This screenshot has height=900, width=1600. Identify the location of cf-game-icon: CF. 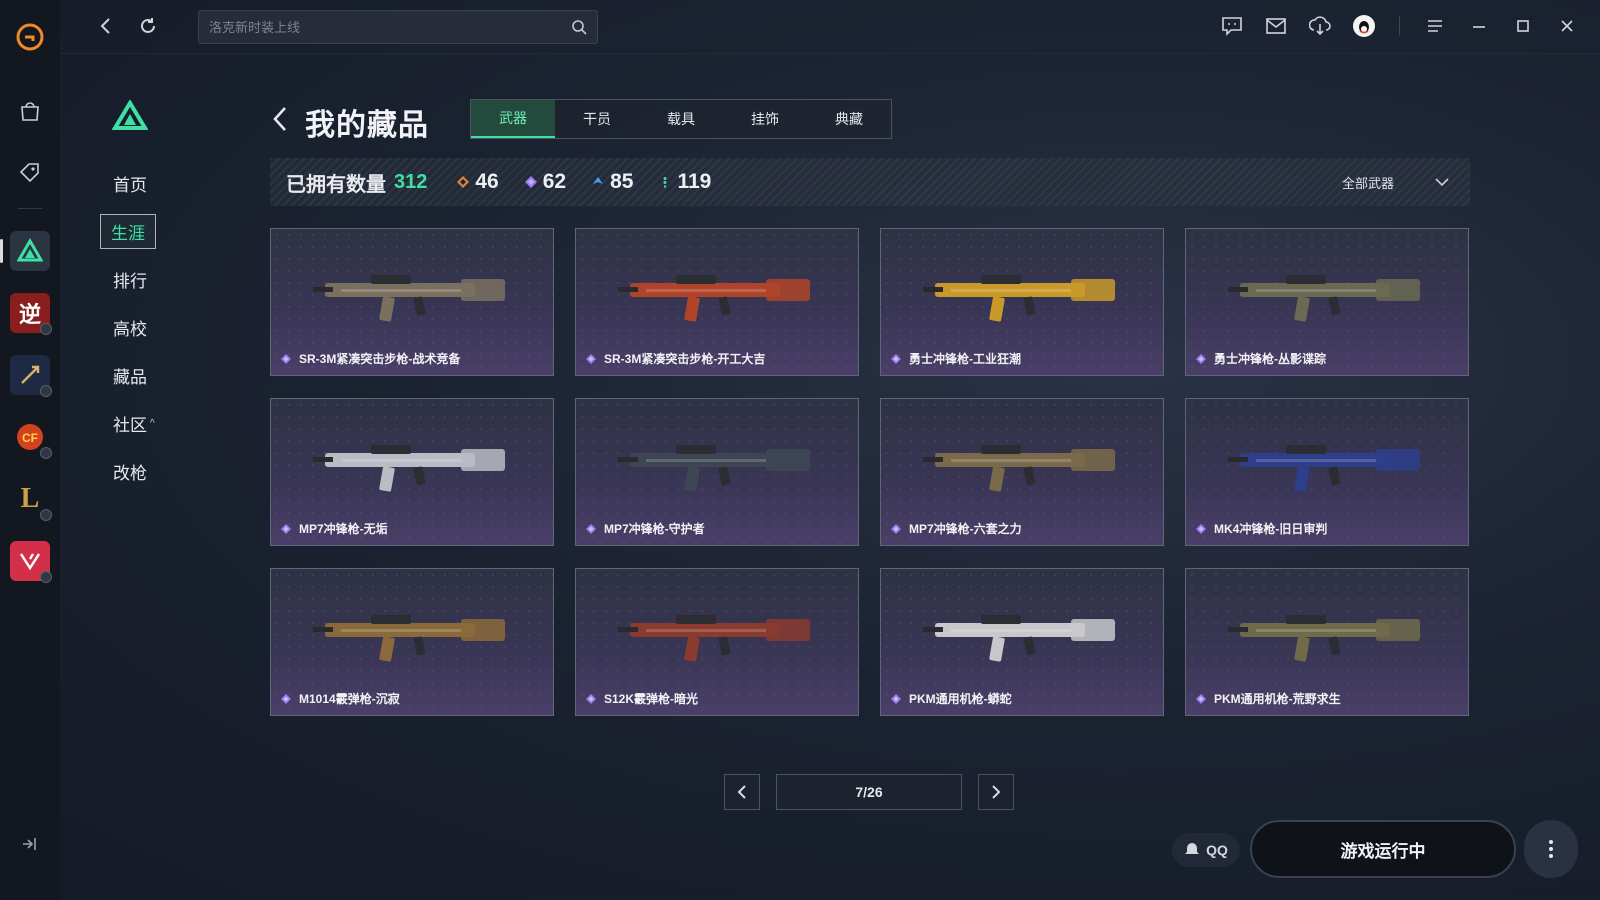
(31, 438).